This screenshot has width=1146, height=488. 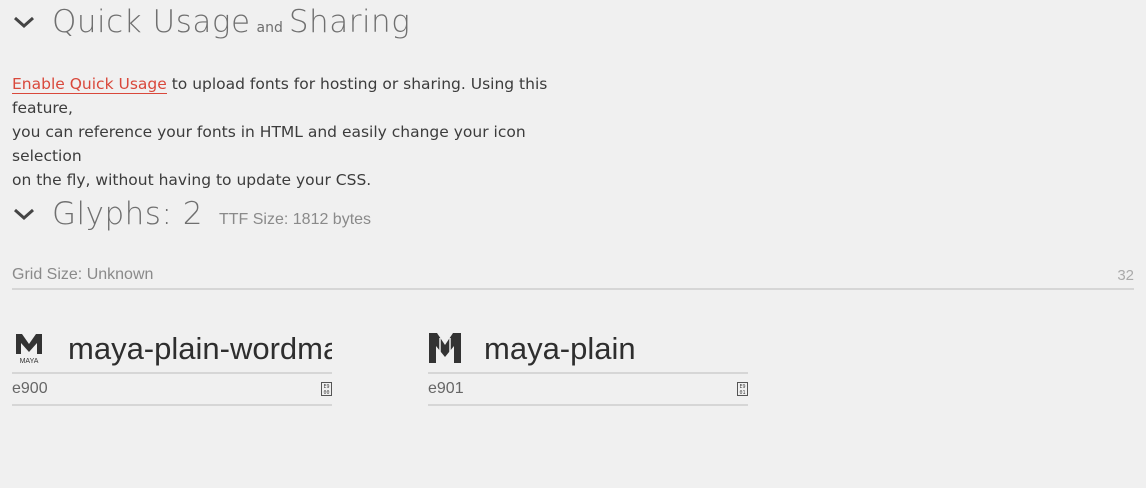 What do you see at coordinates (445, 349) in the screenshot?
I see `maya-icon` at bounding box center [445, 349].